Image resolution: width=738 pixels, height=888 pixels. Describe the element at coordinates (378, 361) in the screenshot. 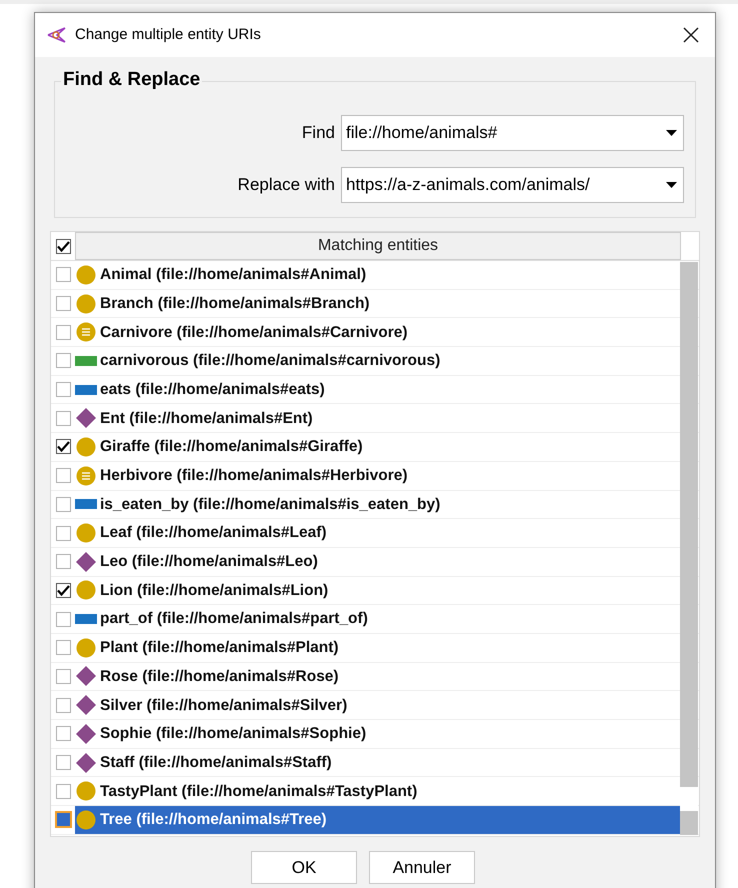

I see `entity-row: carnivorous (file://home/animals#carnivorous)` at that location.